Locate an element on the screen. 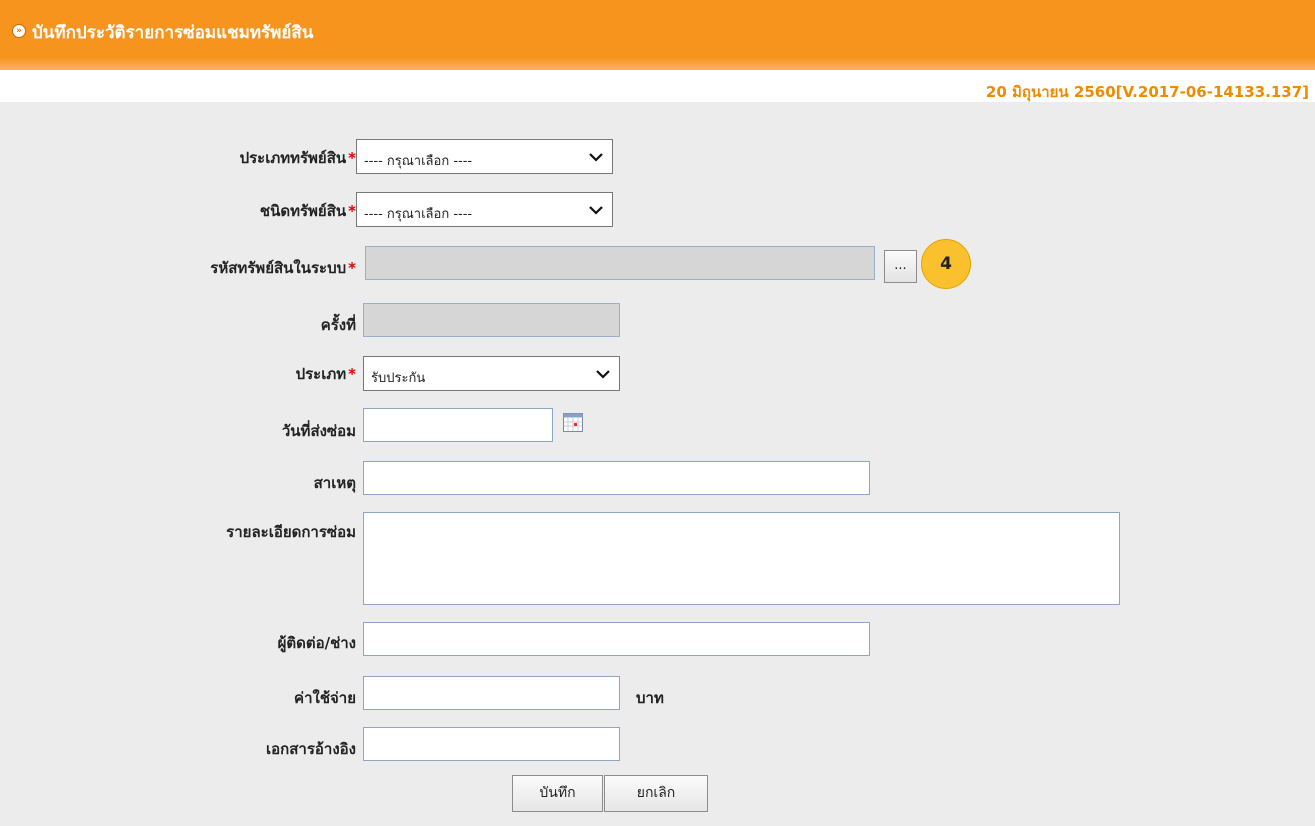  contact-field is located at coordinates (616, 639).